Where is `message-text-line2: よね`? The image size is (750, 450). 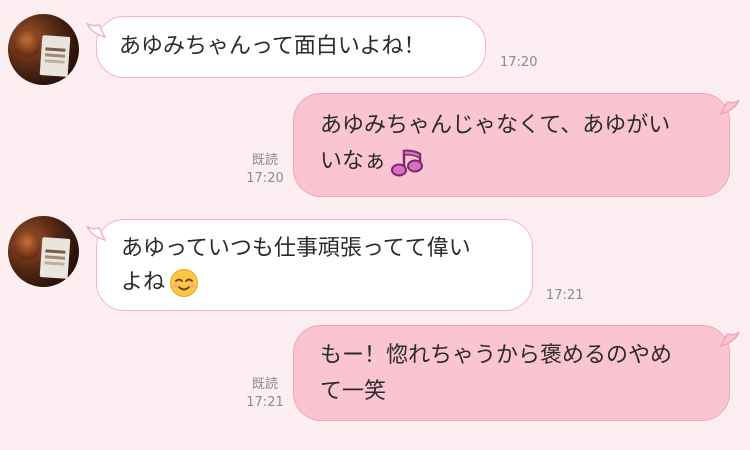 message-text-line2: よね is located at coordinates (143, 282).